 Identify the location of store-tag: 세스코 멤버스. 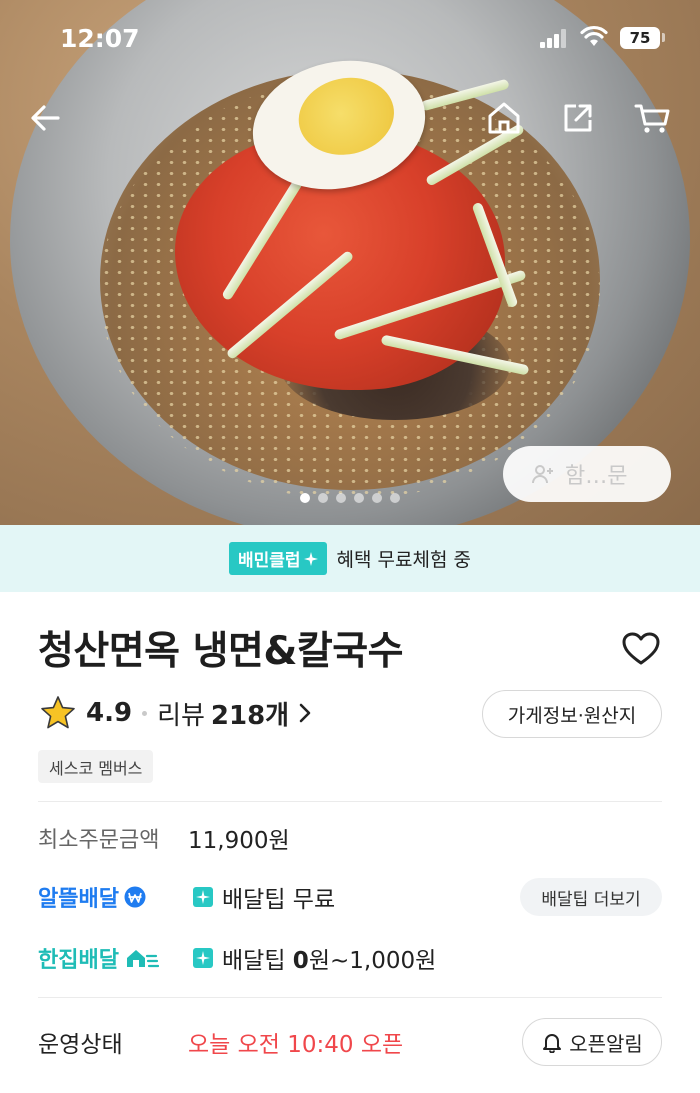
(96, 766).